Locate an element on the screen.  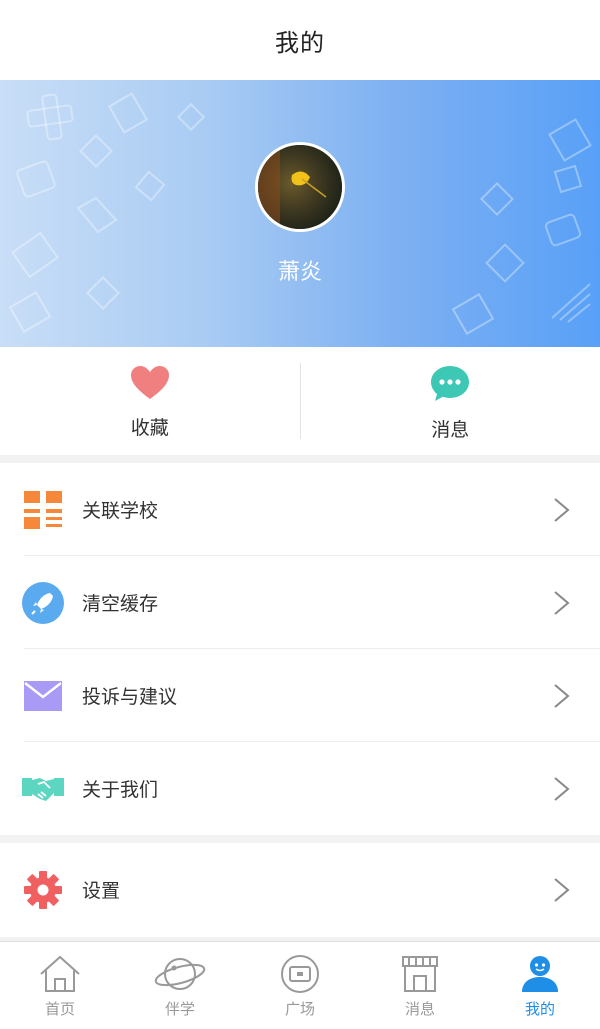
avatar-leaf-photo is located at coordinates (300, 187).